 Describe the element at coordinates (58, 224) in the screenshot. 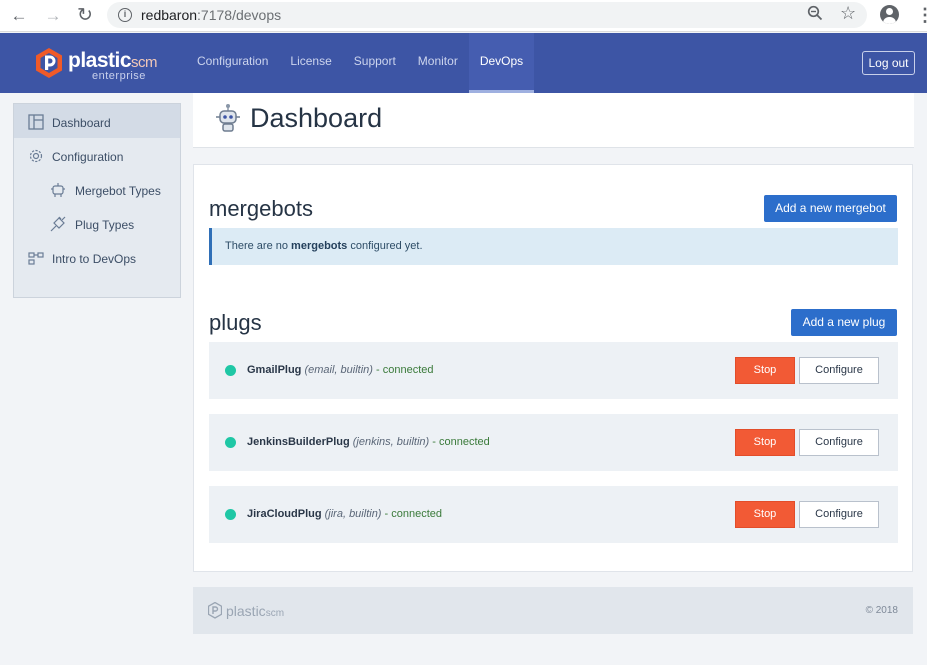

I see `plug-icon` at that location.